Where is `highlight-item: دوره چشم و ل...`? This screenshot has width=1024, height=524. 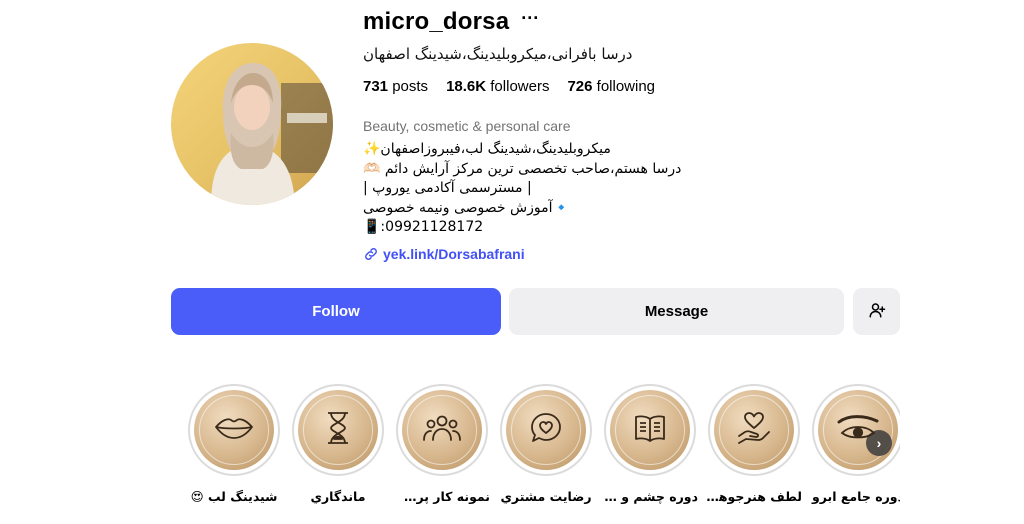 highlight-item: دوره چشم و ل... is located at coordinates (650, 444).